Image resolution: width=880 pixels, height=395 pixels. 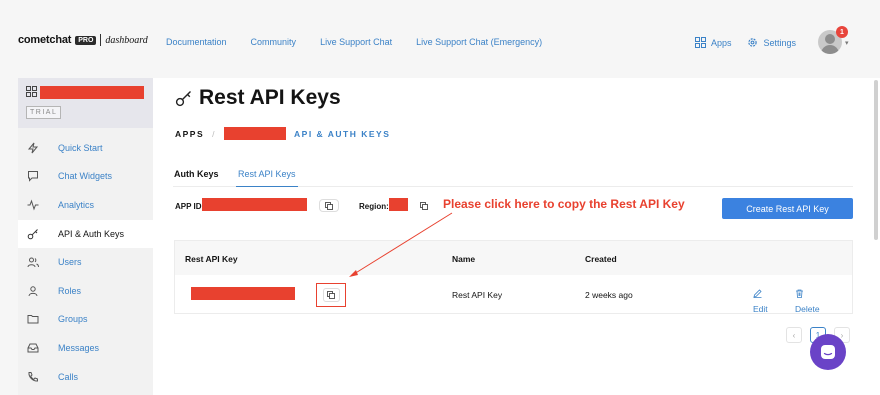 I want to click on edit-button: Edit, so click(x=760, y=301).